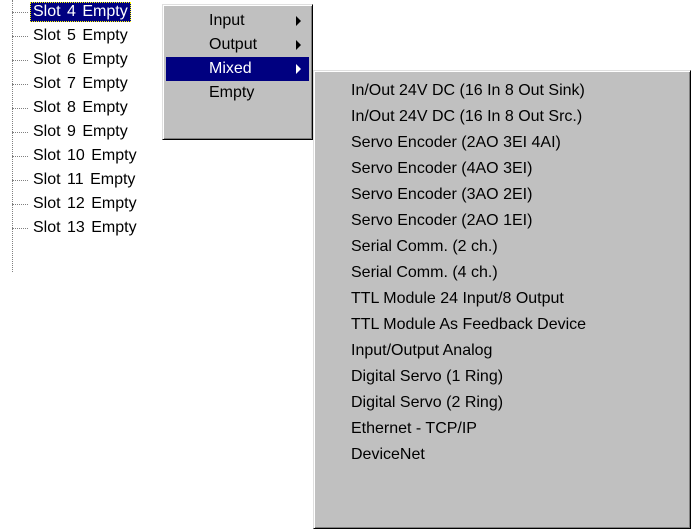  I want to click on submenu-item: In/Out 24V DC (16 In 8 Out Sink), so click(502, 91).